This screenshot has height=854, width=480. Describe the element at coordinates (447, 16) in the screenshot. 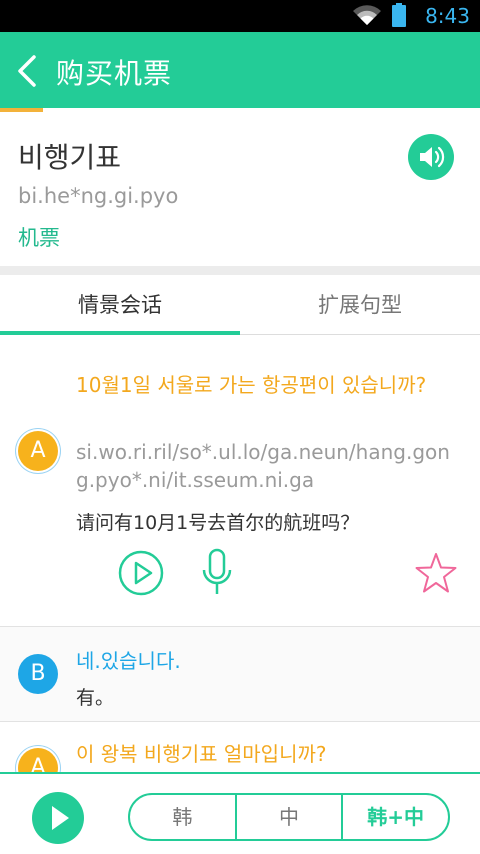

I see `status-time: 8:43` at that location.